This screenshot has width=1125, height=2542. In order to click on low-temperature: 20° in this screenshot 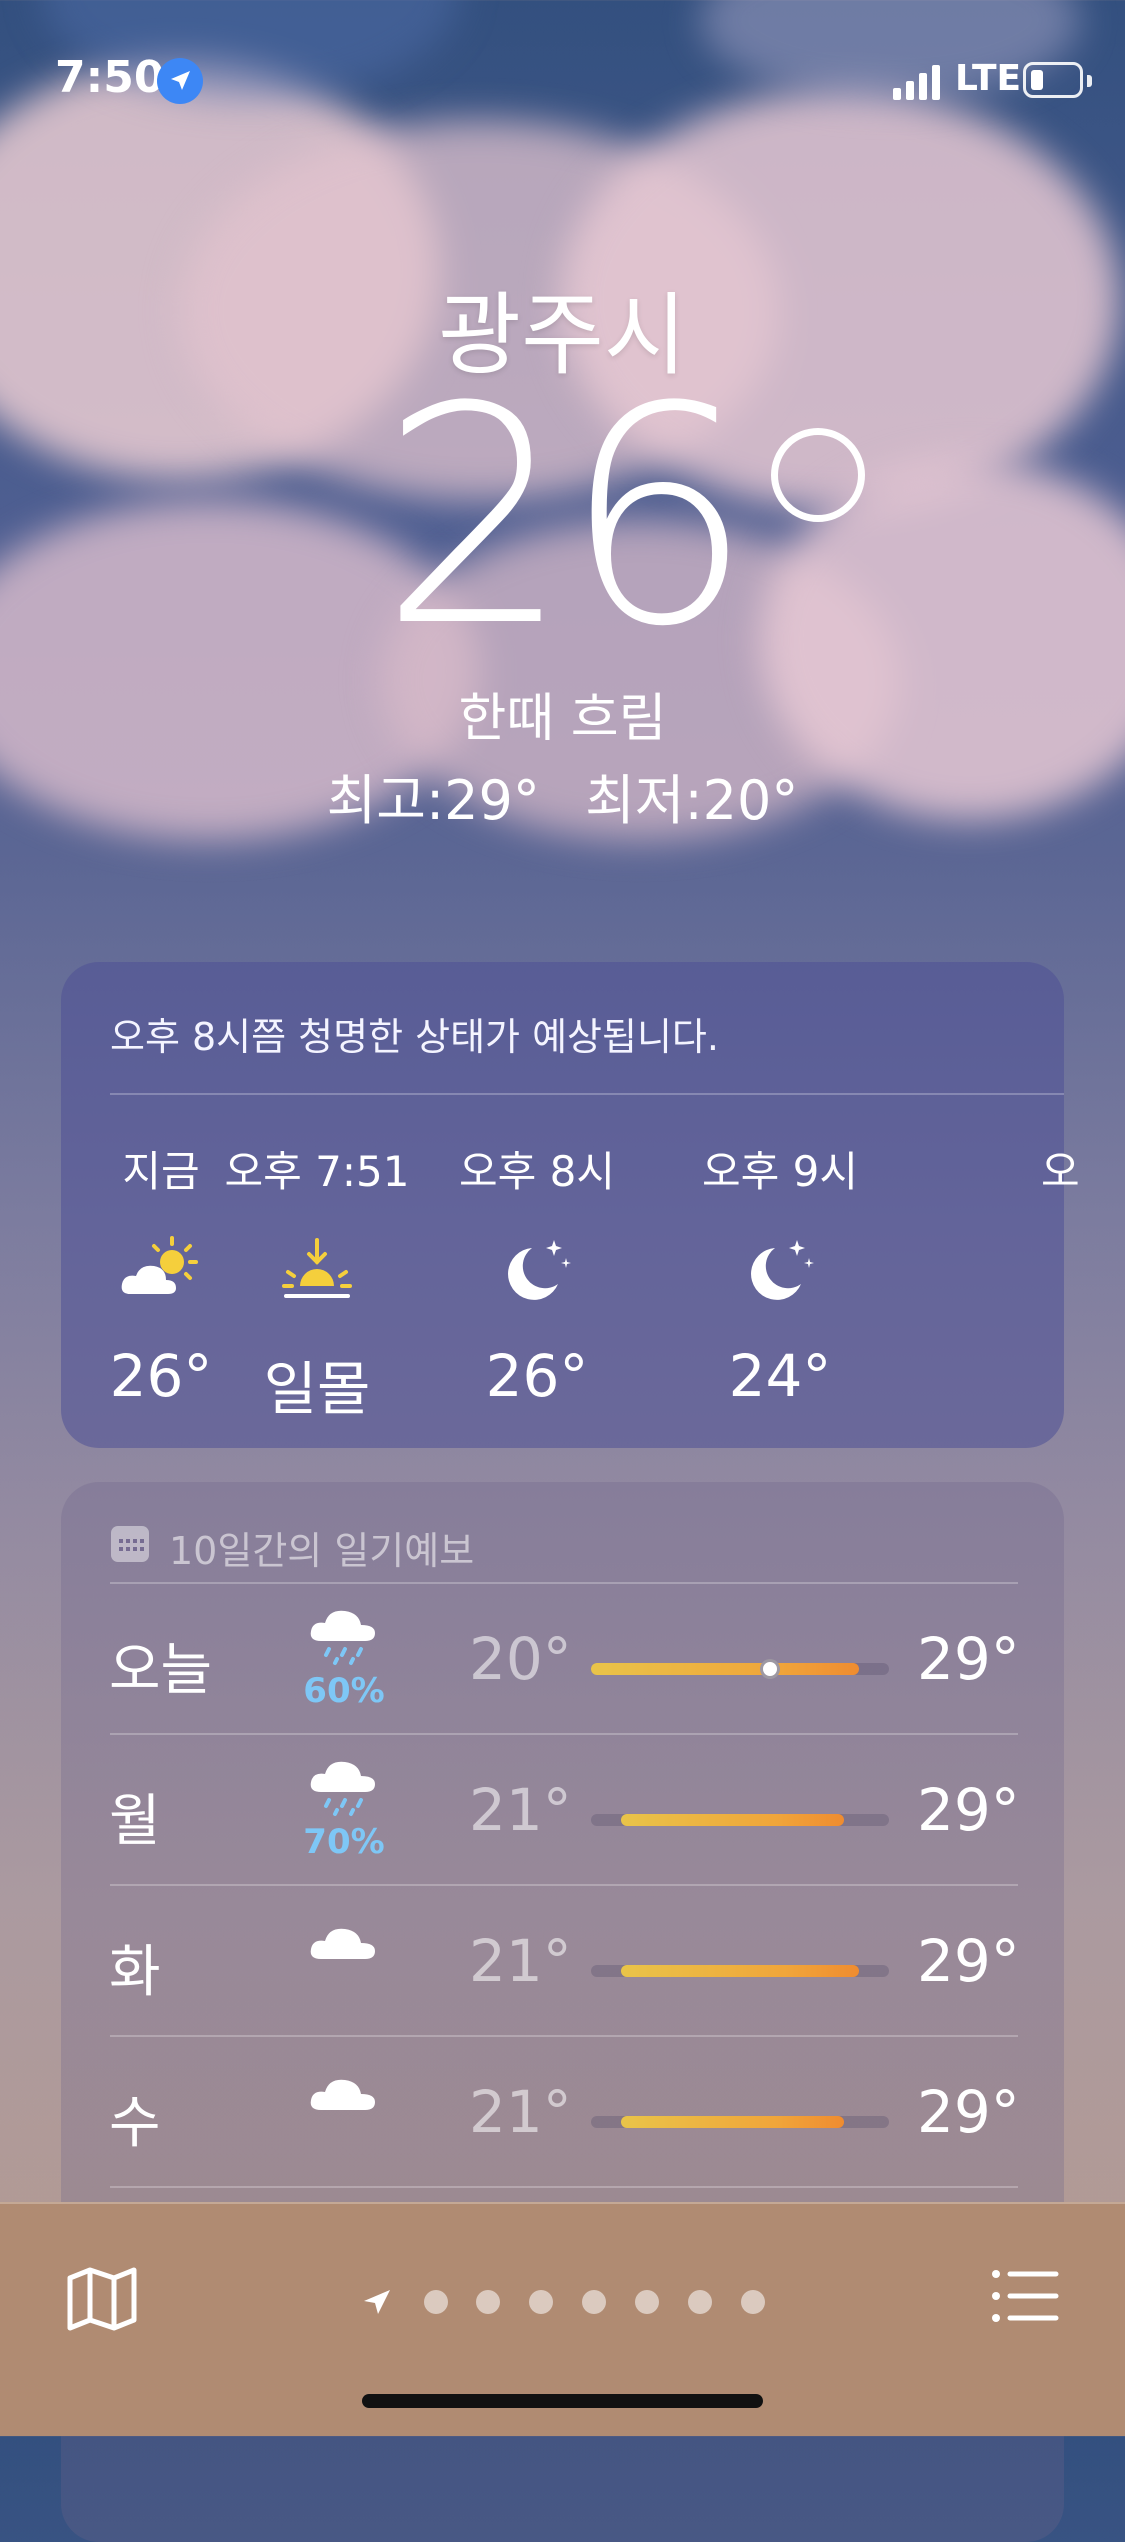, I will do `click(520, 1659)`.